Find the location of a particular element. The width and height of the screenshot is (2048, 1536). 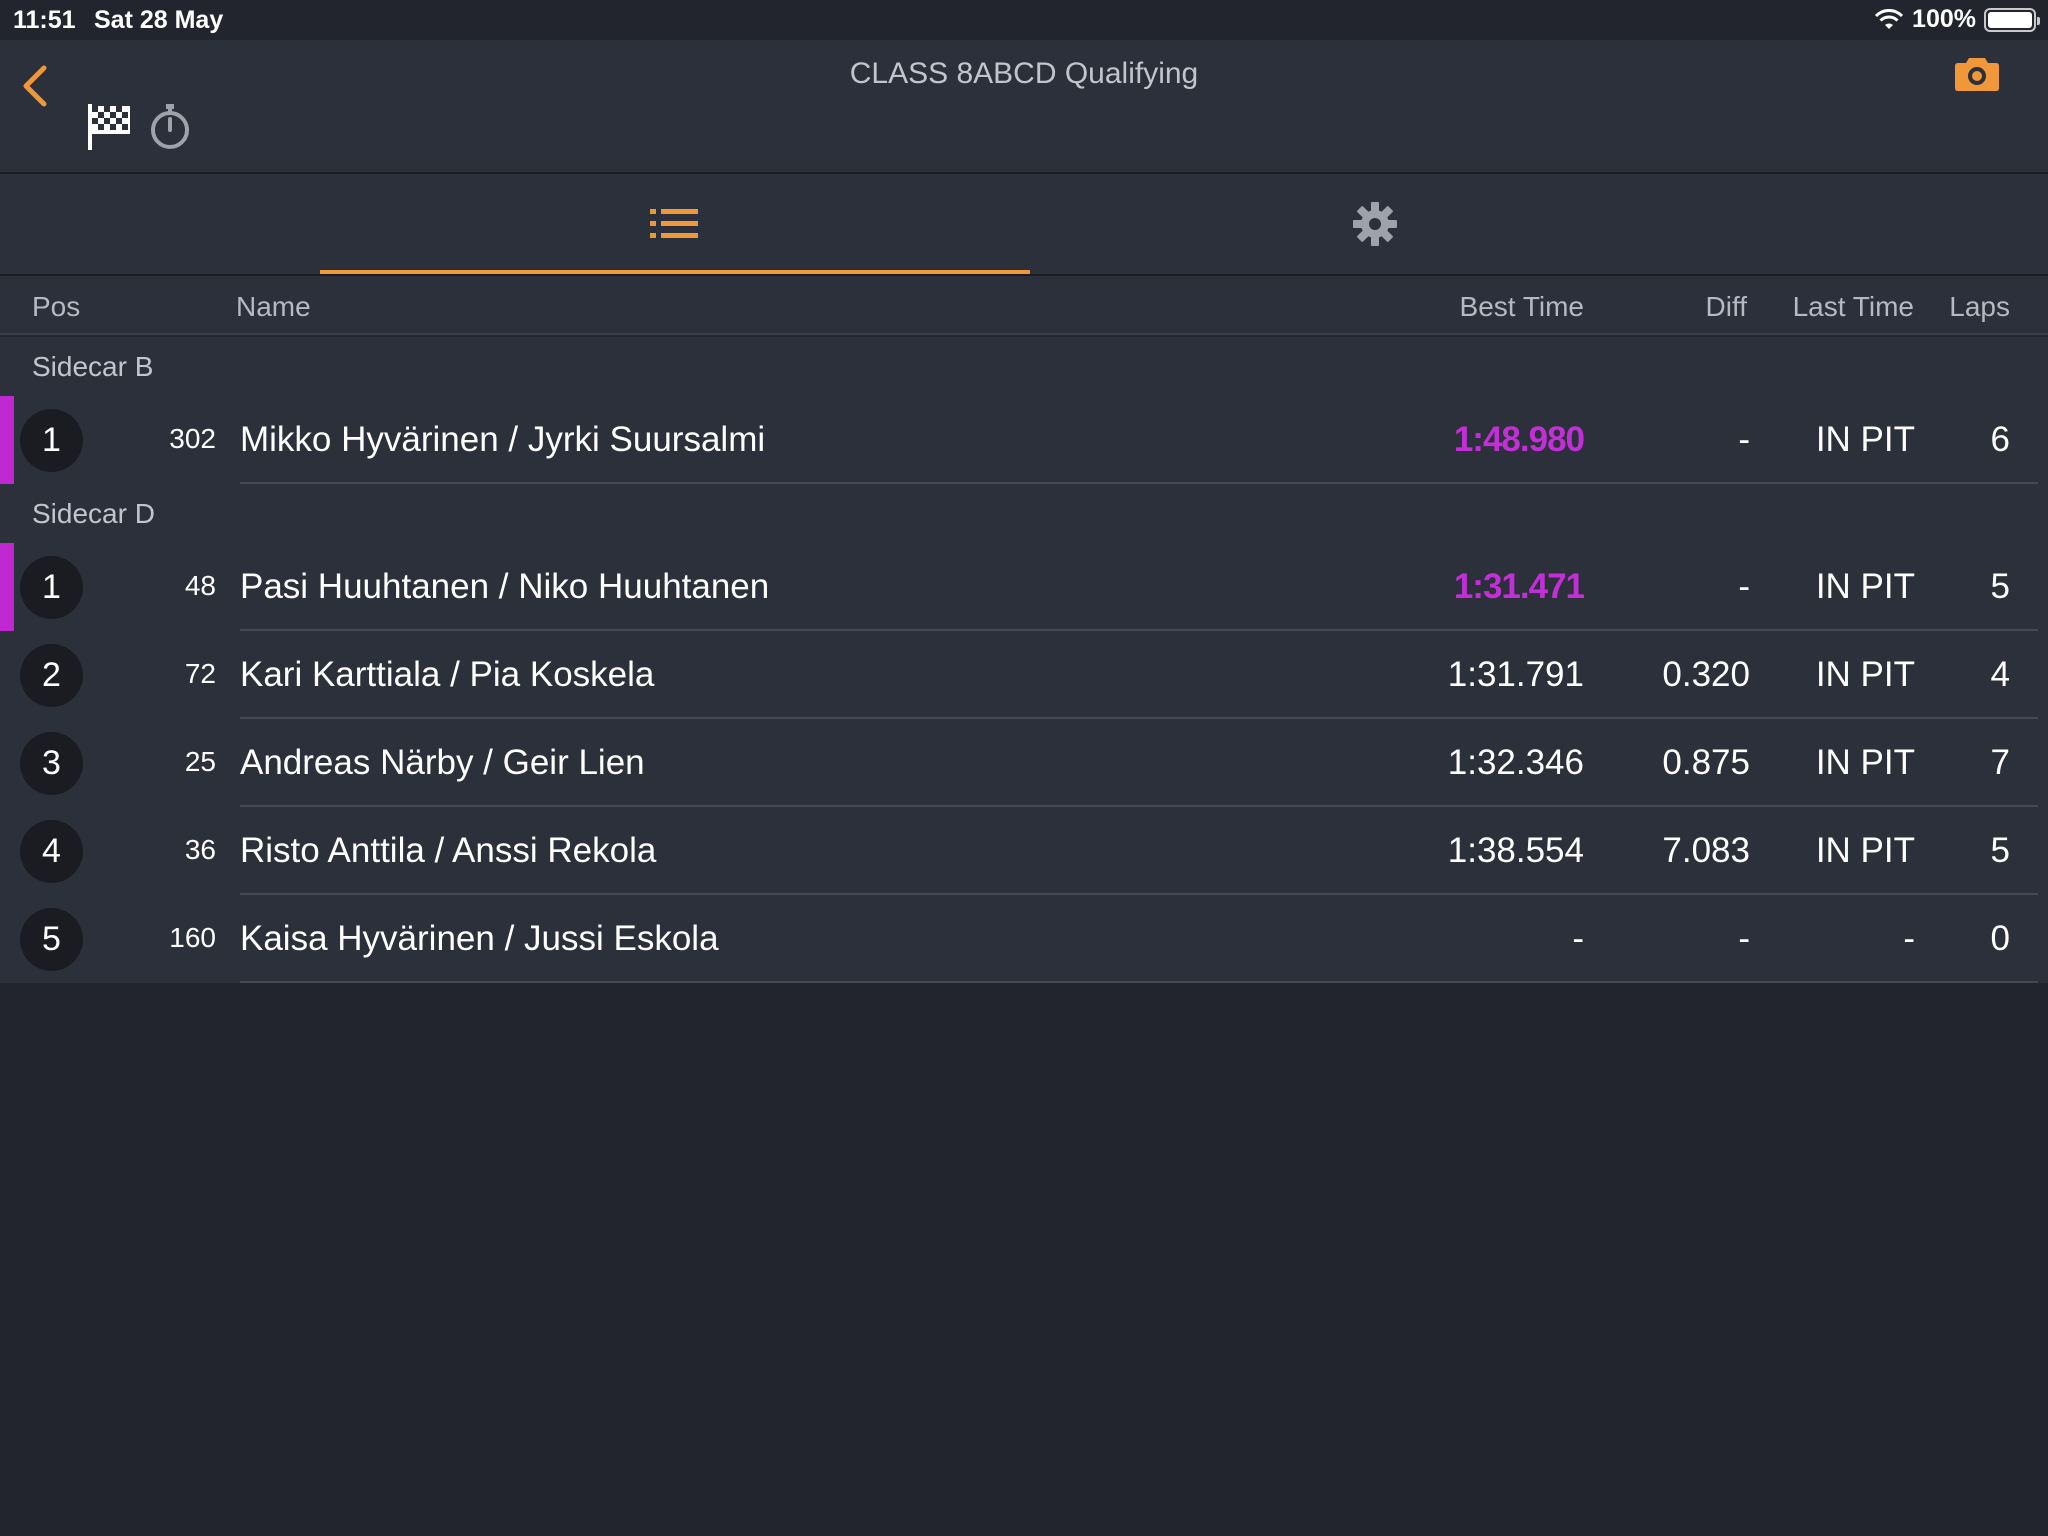

tab-settings is located at coordinates (1375, 224).